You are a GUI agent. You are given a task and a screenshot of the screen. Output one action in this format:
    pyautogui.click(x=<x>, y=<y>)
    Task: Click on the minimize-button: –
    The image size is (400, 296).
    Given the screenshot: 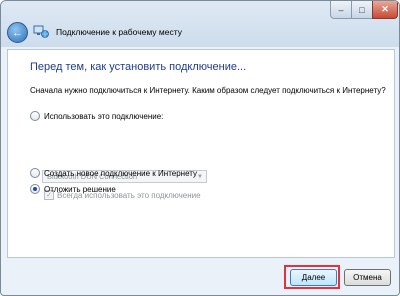 What is the action you would take?
    pyautogui.click(x=341, y=10)
    